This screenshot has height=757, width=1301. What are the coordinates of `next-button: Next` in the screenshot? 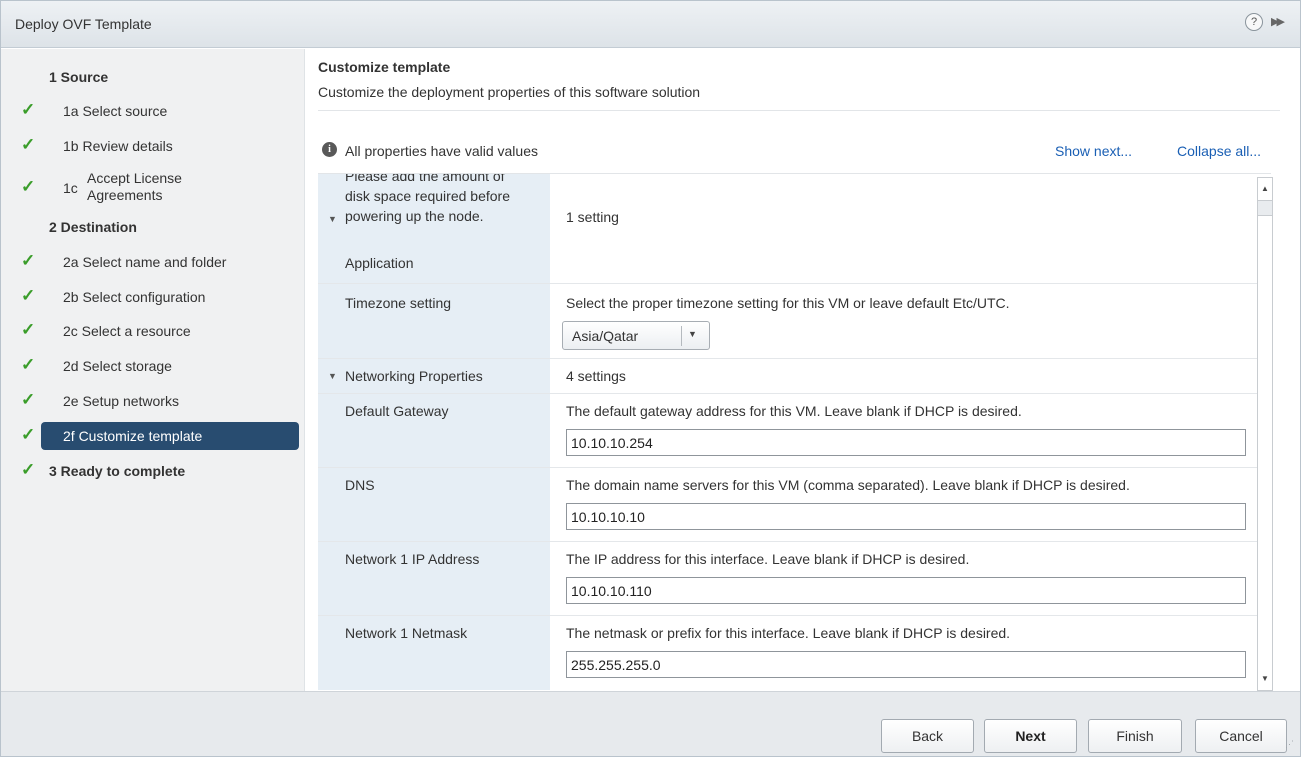 It's located at (1030, 736).